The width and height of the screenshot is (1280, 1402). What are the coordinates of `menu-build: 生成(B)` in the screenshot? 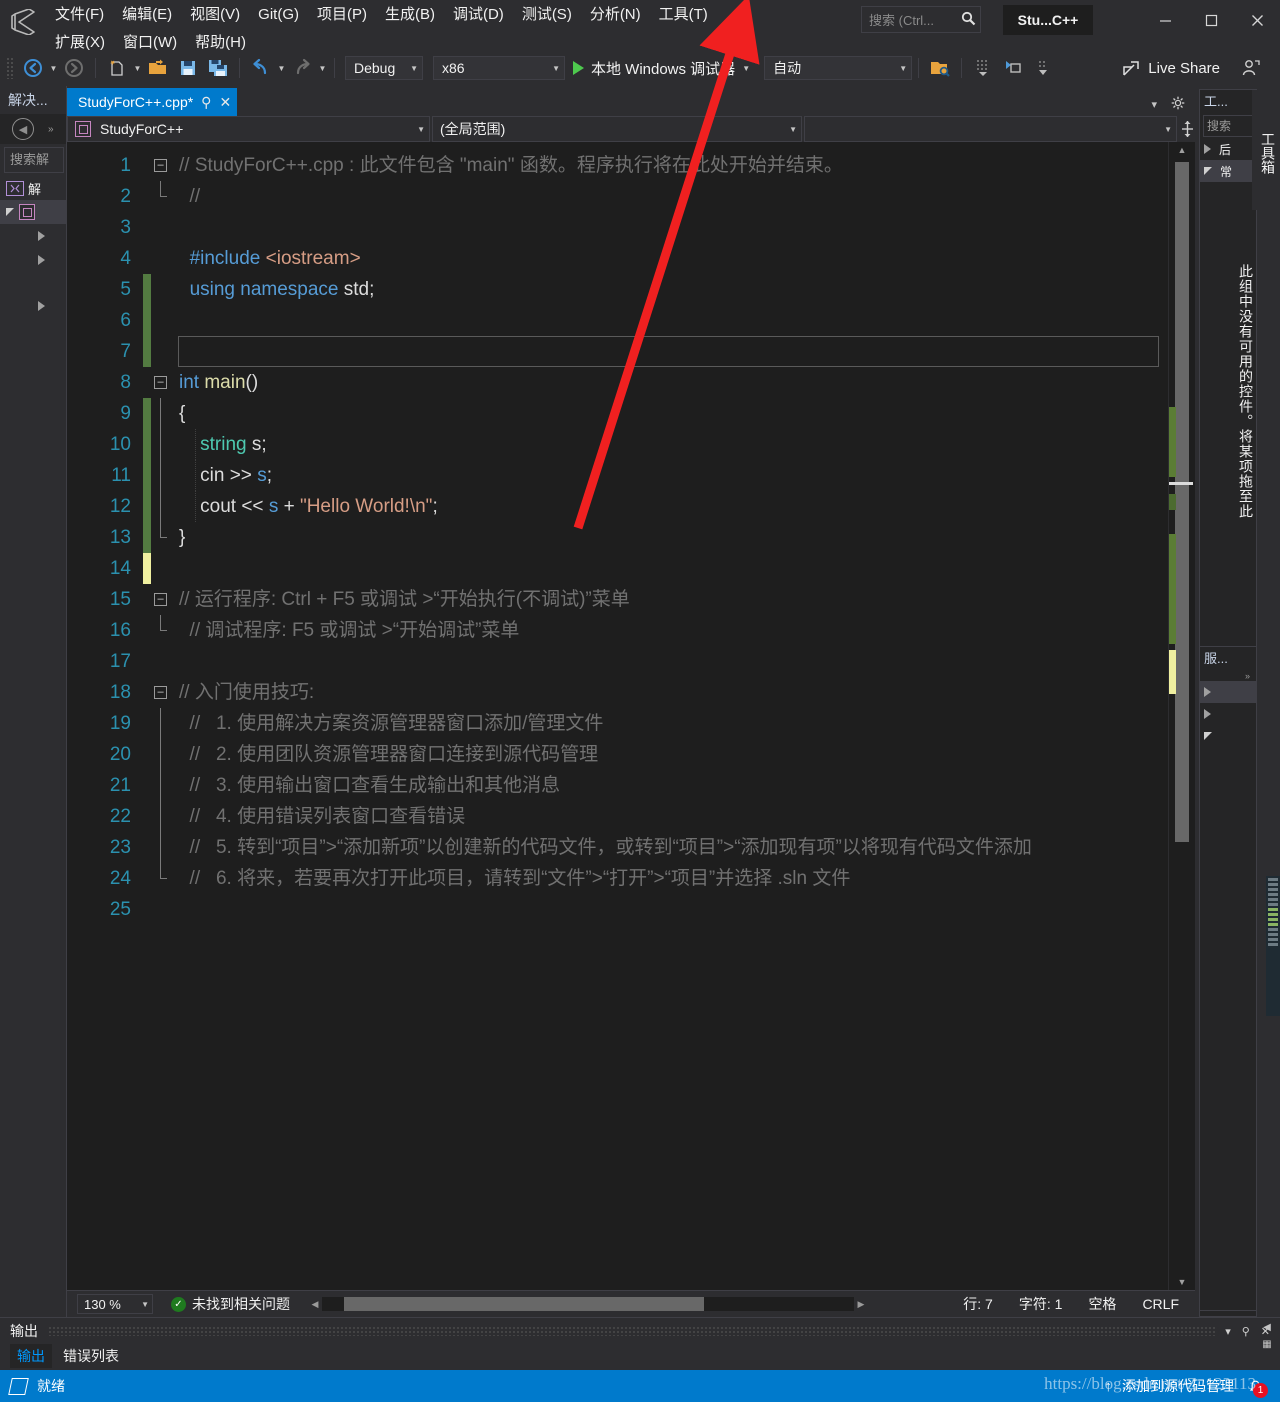 It's located at (410, 15).